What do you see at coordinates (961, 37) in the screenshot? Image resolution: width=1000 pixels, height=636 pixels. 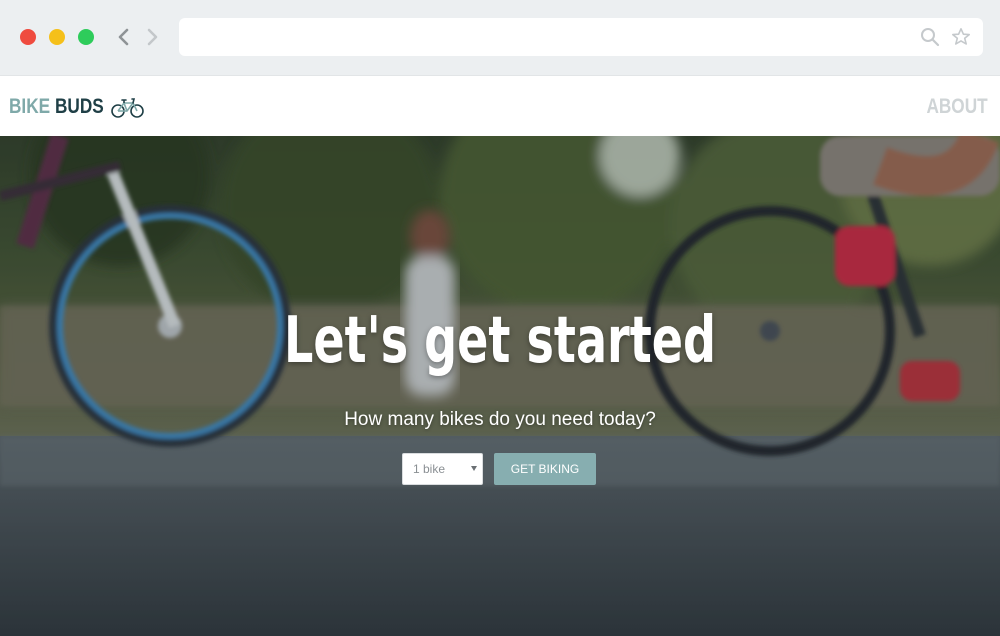 I see `star-icon` at bounding box center [961, 37].